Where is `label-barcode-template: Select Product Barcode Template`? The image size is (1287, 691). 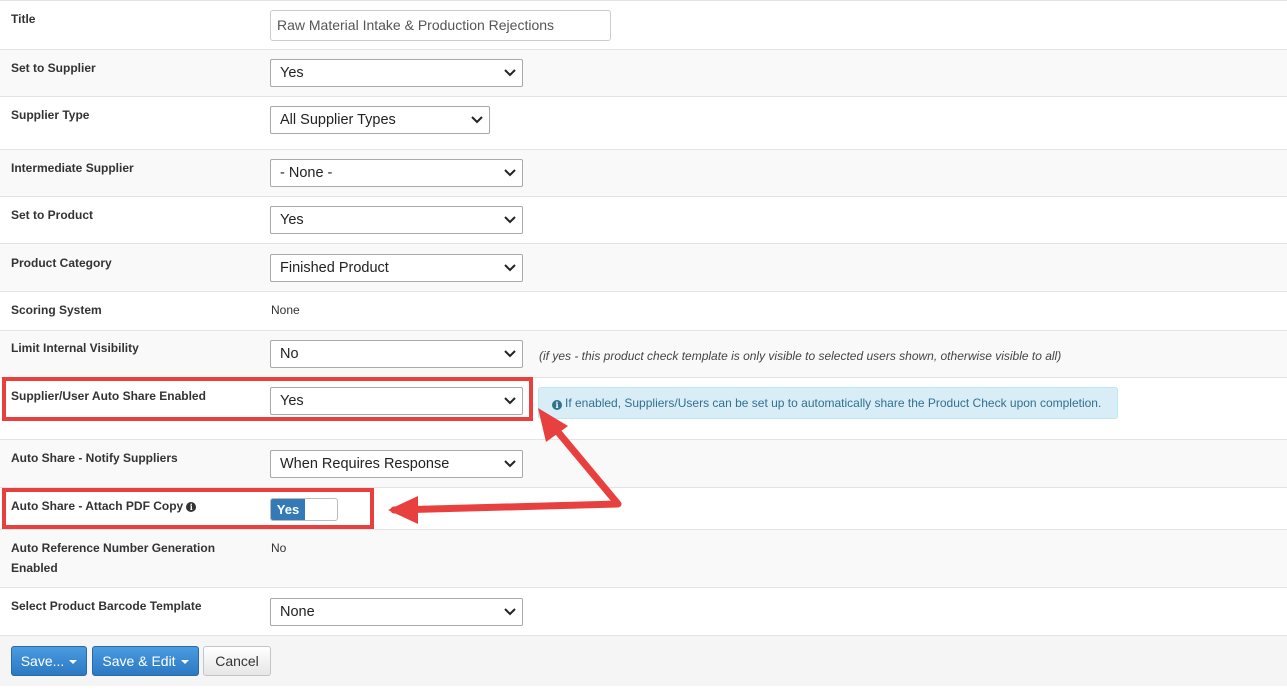 label-barcode-template: Select Product Barcode Template is located at coordinates (106, 606).